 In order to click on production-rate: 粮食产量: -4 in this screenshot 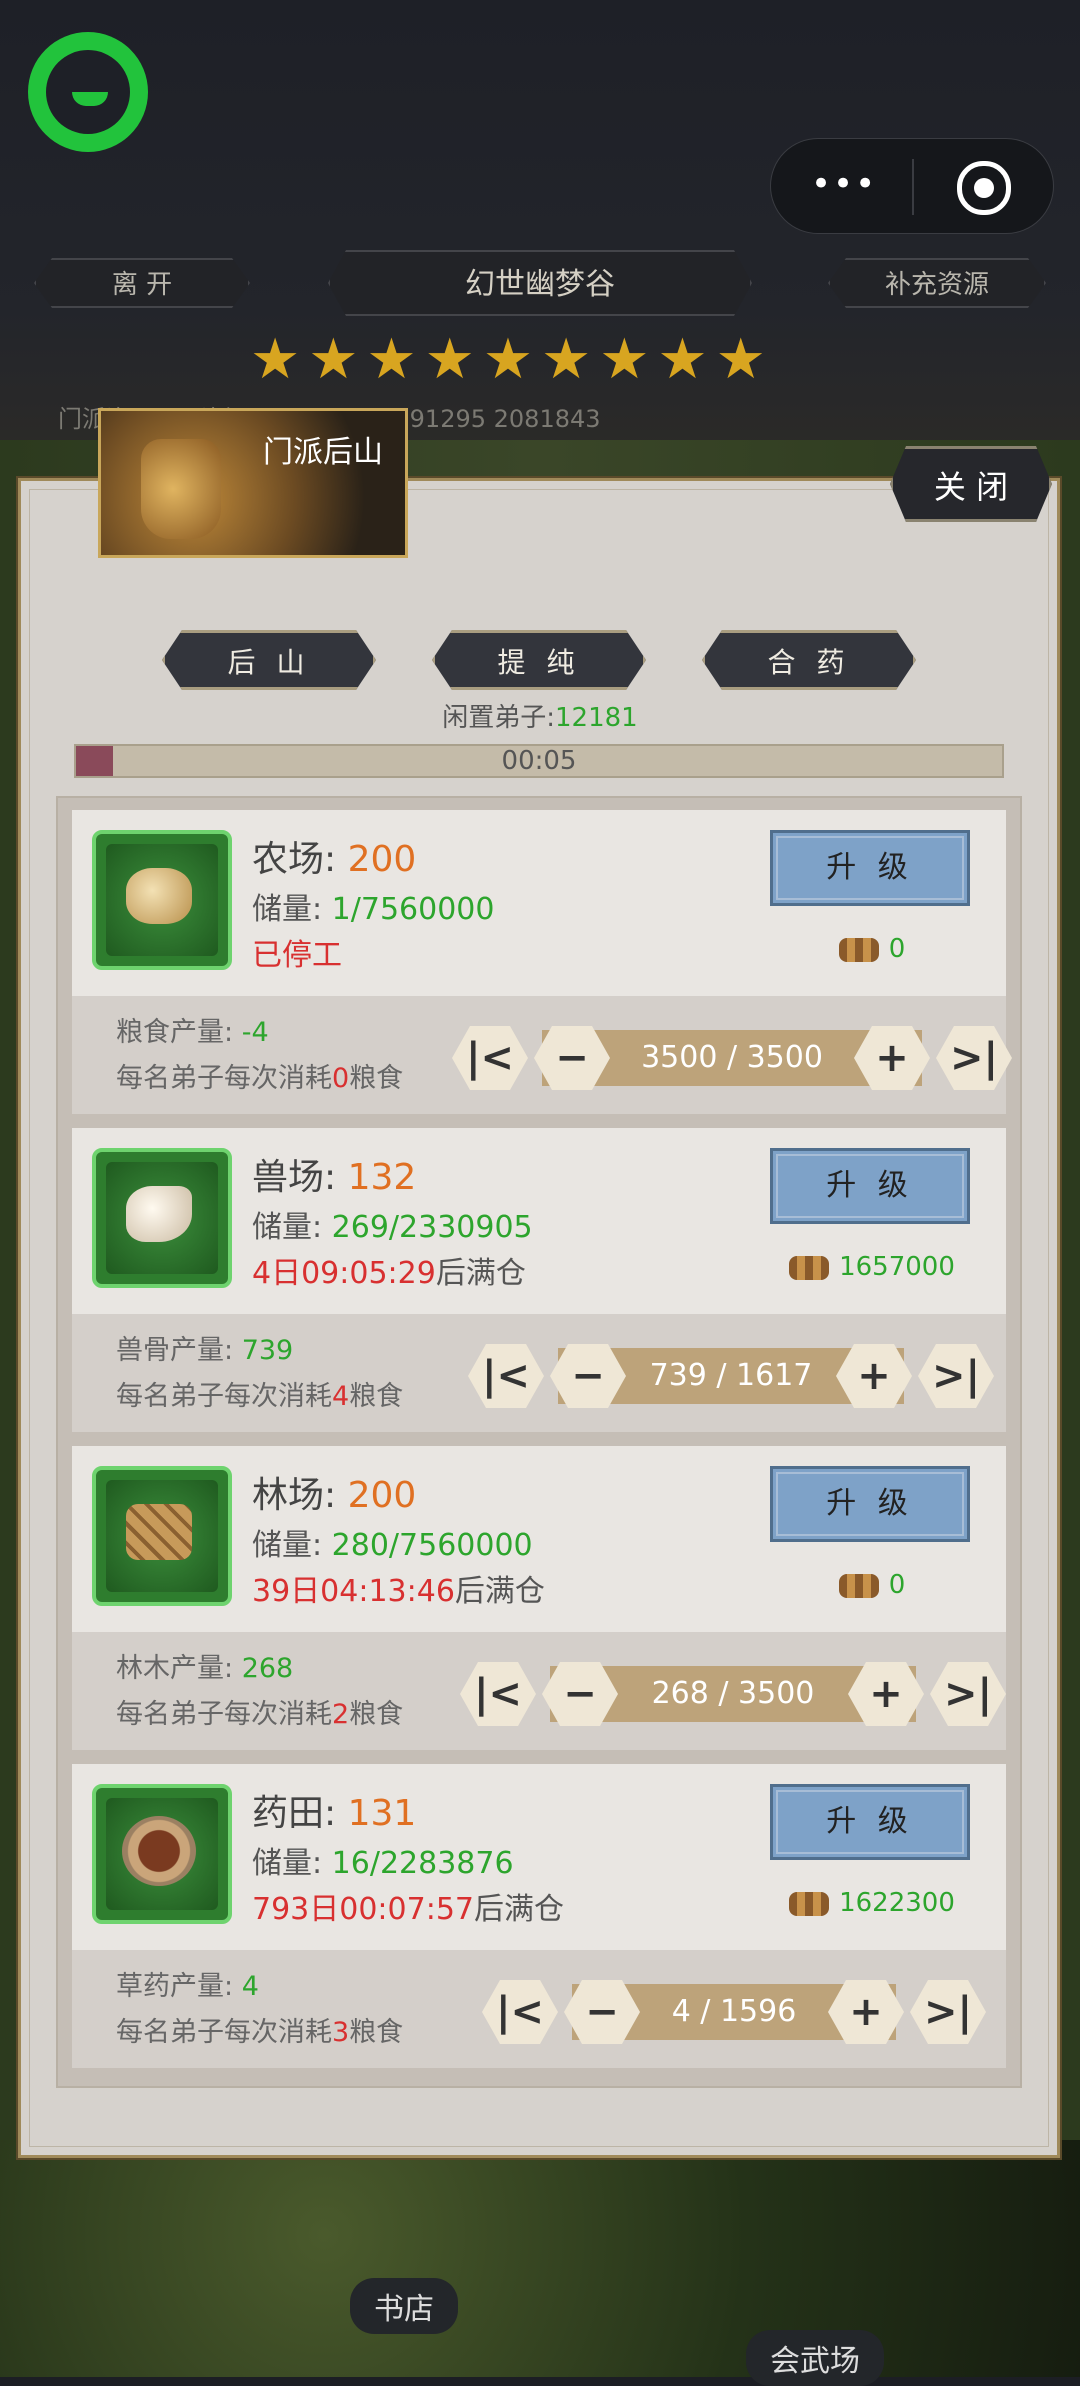, I will do `click(192, 1032)`.